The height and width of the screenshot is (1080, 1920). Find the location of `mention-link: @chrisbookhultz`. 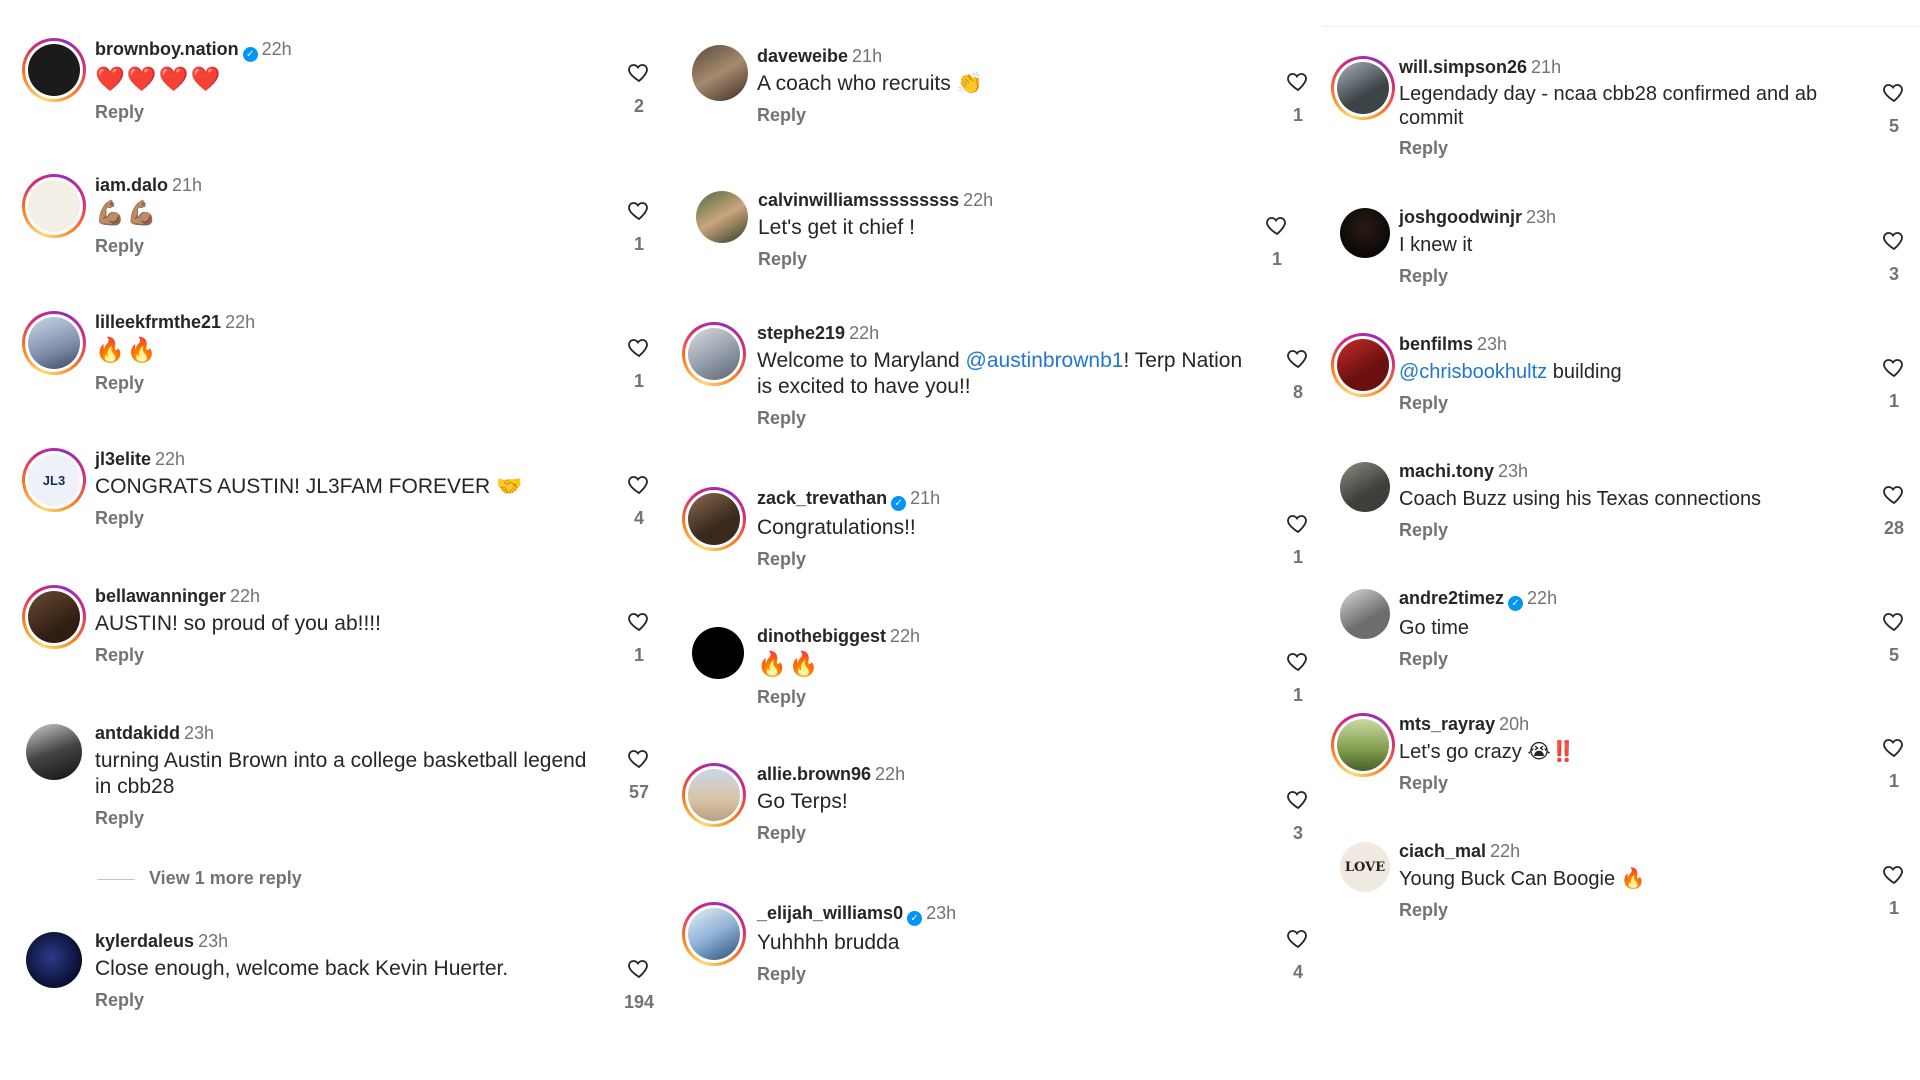

mention-link: @chrisbookhultz is located at coordinates (1473, 372).